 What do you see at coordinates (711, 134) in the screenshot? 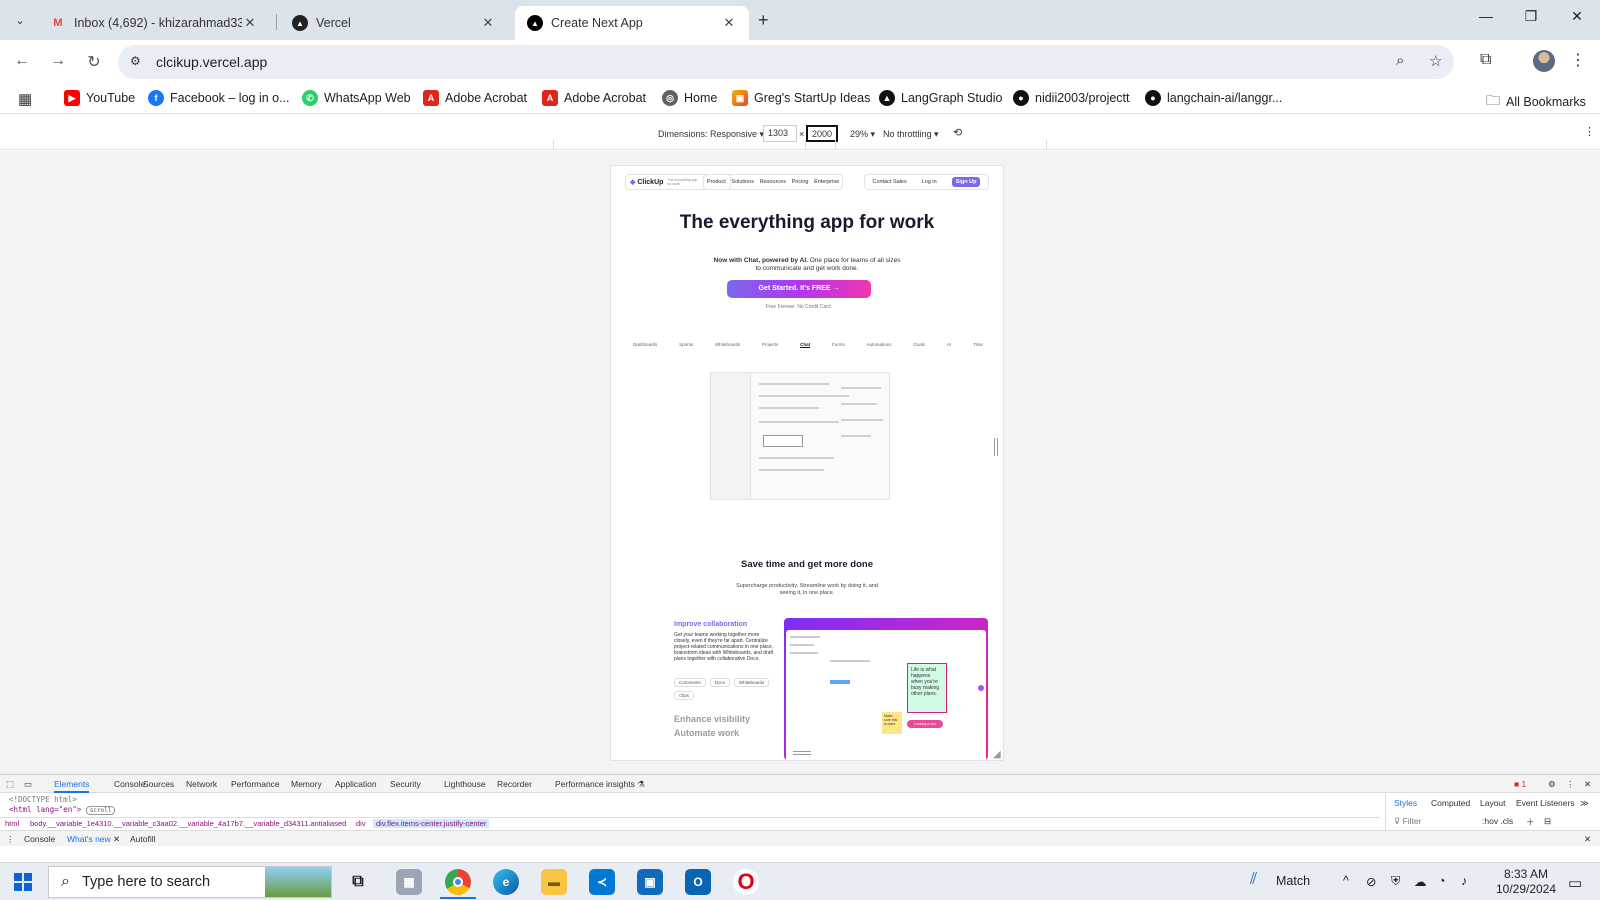
I see `dimensions-select: Dimensions: Responsive ▾` at bounding box center [711, 134].